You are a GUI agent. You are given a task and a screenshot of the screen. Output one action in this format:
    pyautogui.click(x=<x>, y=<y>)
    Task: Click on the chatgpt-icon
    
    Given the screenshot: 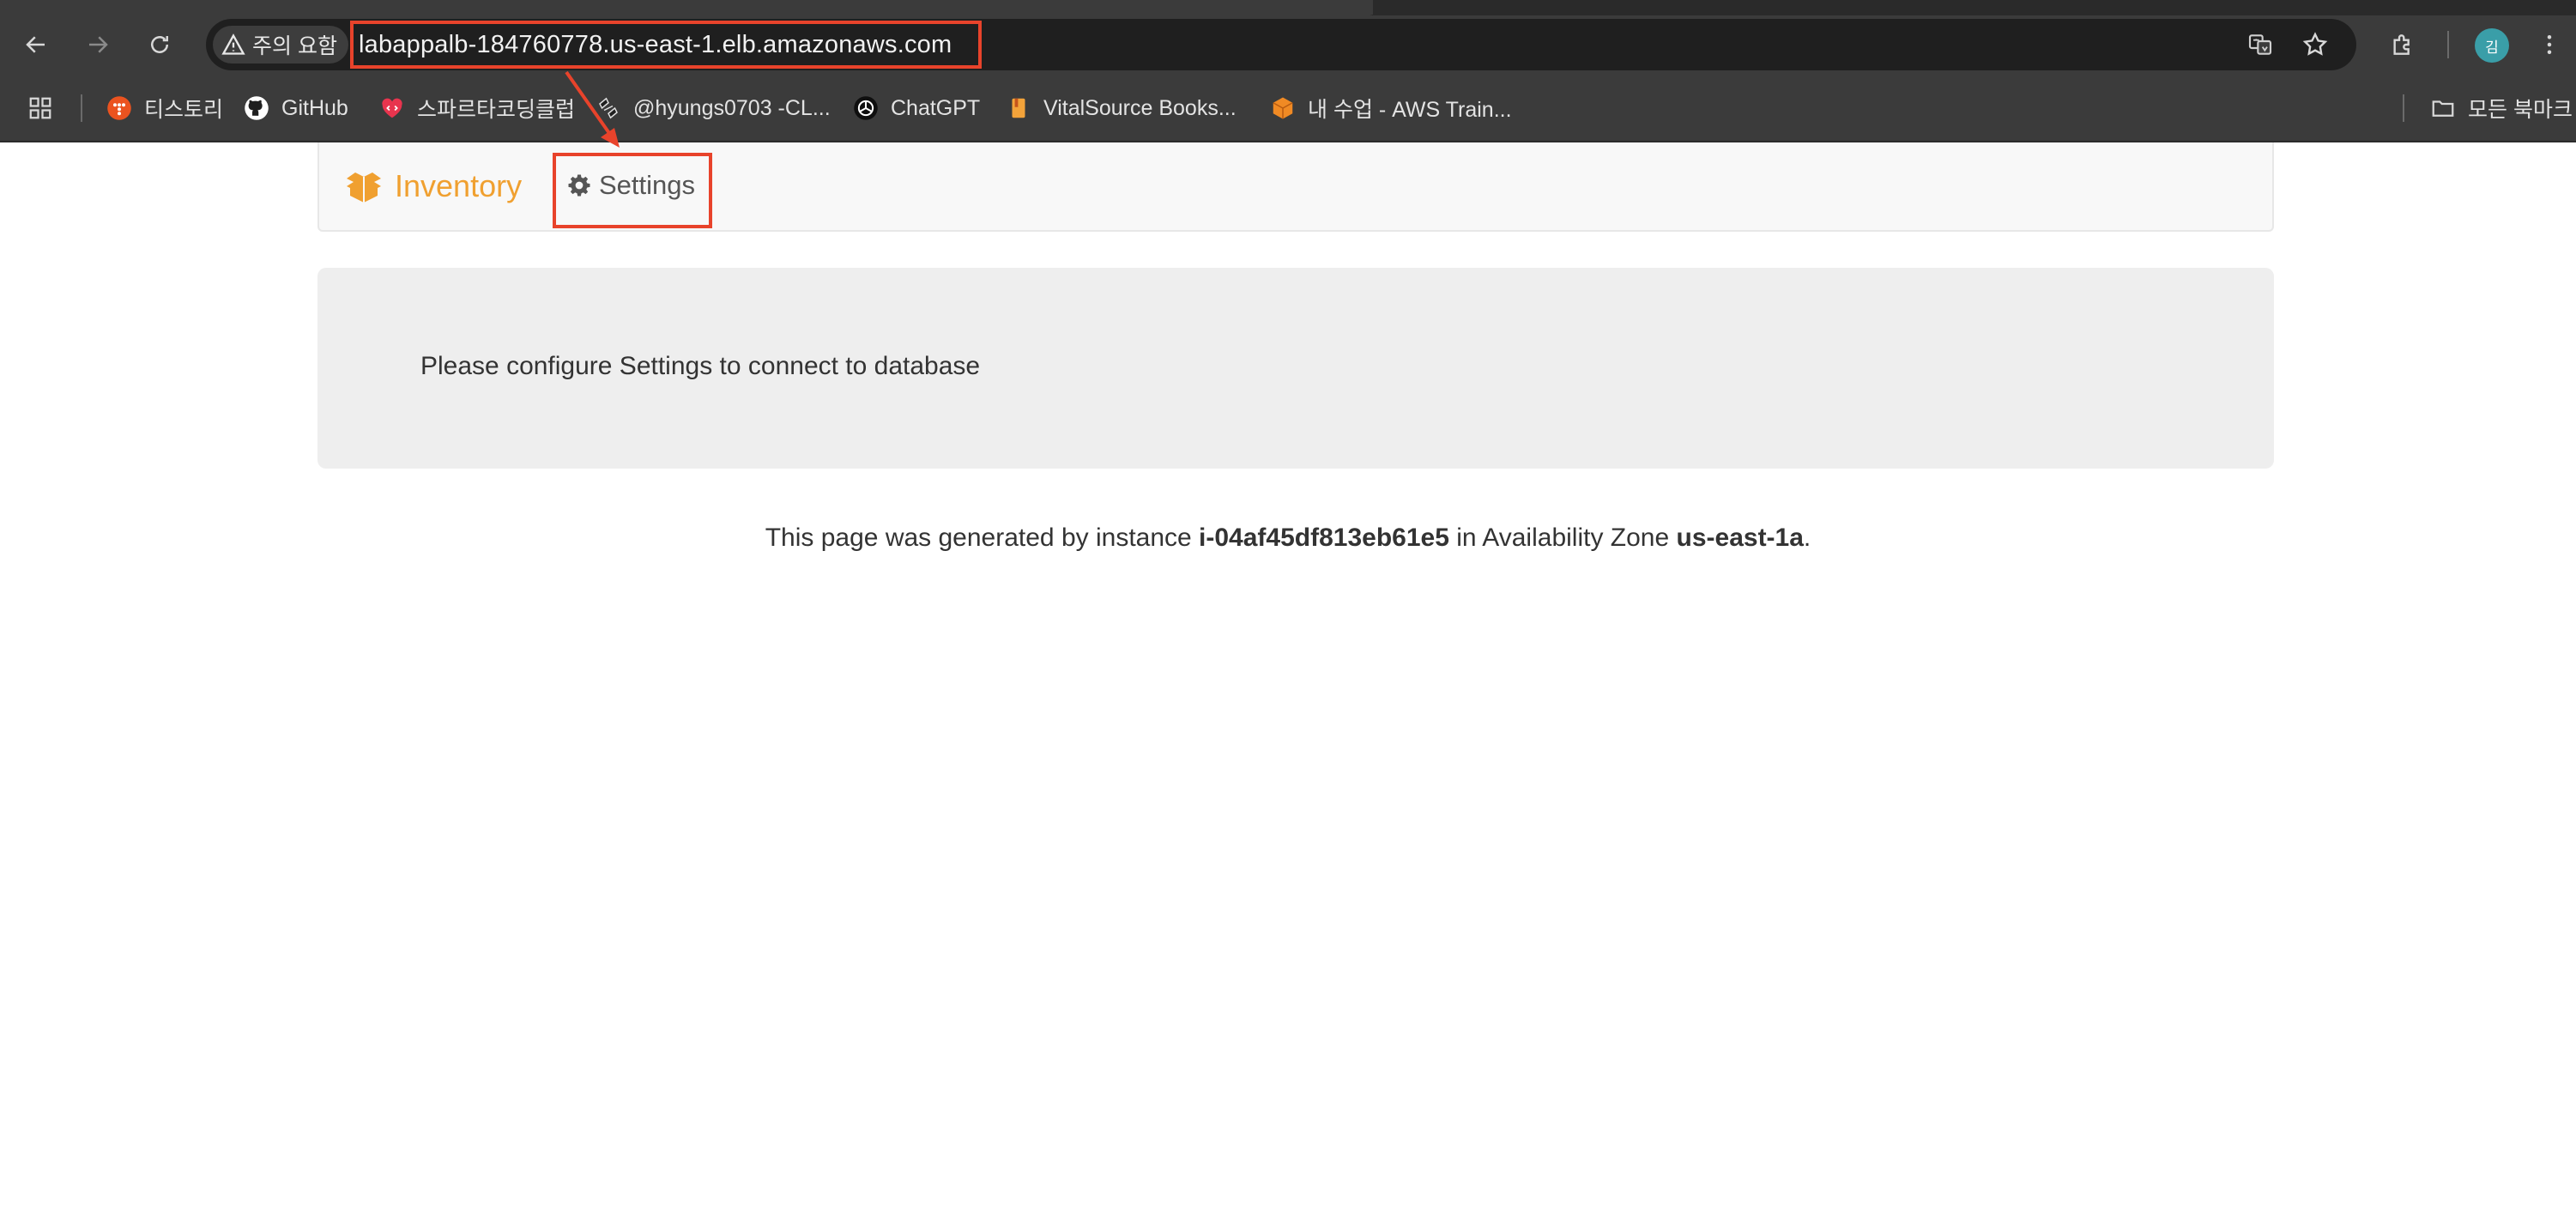 What is the action you would take?
    pyautogui.click(x=866, y=108)
    